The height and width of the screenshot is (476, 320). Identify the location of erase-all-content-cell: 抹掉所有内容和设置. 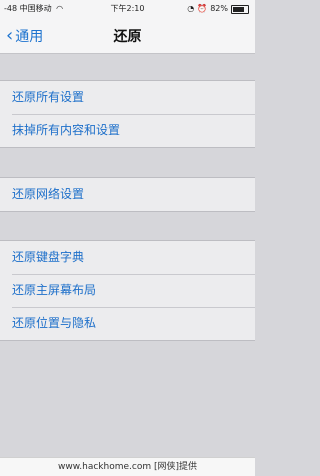
(127, 130).